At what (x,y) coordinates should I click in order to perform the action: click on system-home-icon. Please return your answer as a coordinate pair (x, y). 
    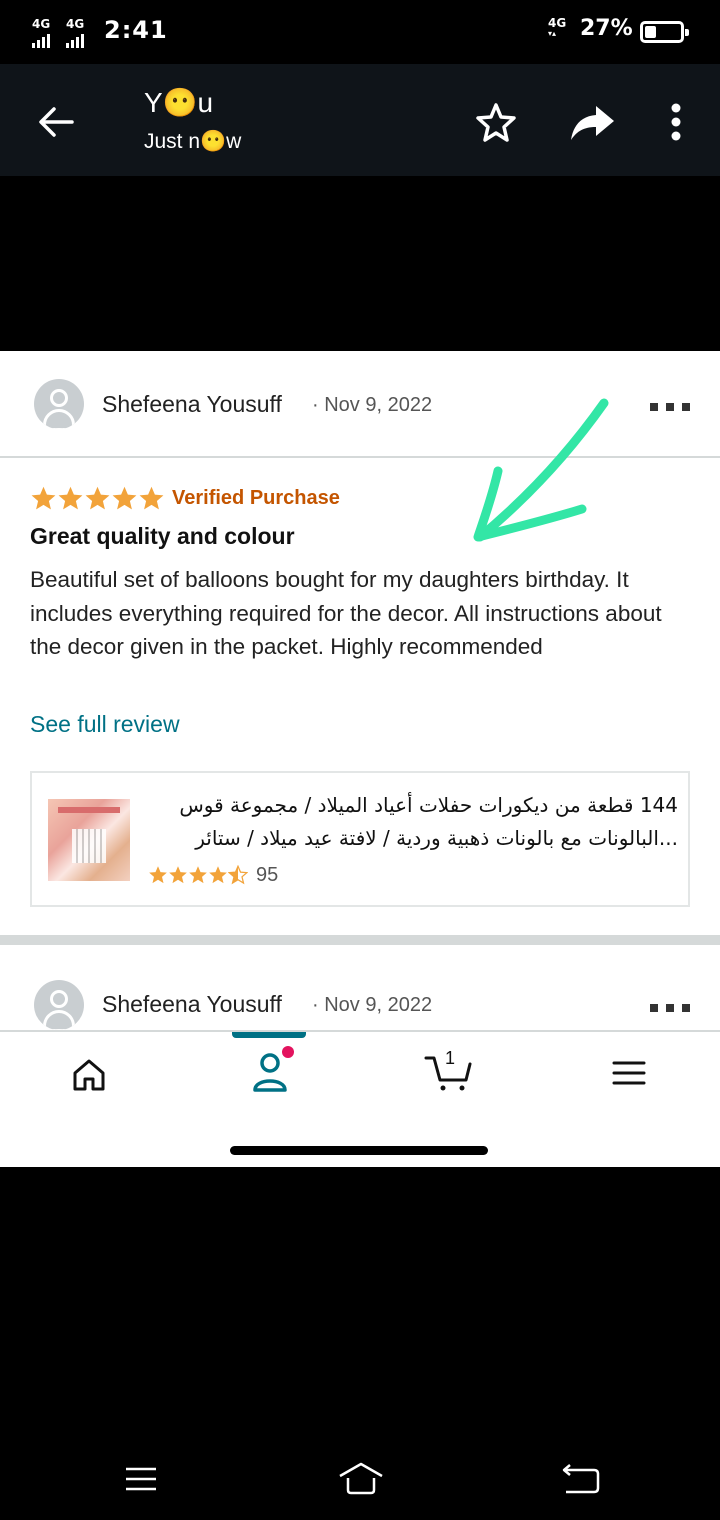
    Looking at the image, I should click on (361, 1478).